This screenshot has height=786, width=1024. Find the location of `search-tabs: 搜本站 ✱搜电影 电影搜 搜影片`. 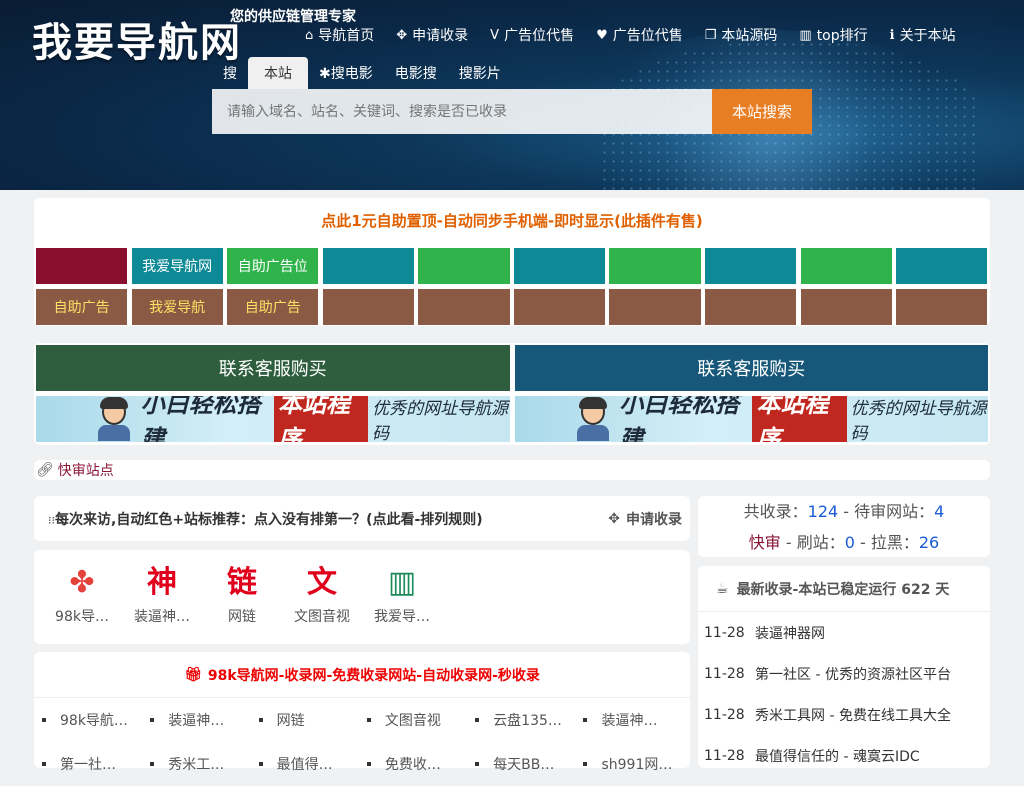

search-tabs: 搜本站 ✱搜电影 电影搜 搜影片 is located at coordinates (362, 73).